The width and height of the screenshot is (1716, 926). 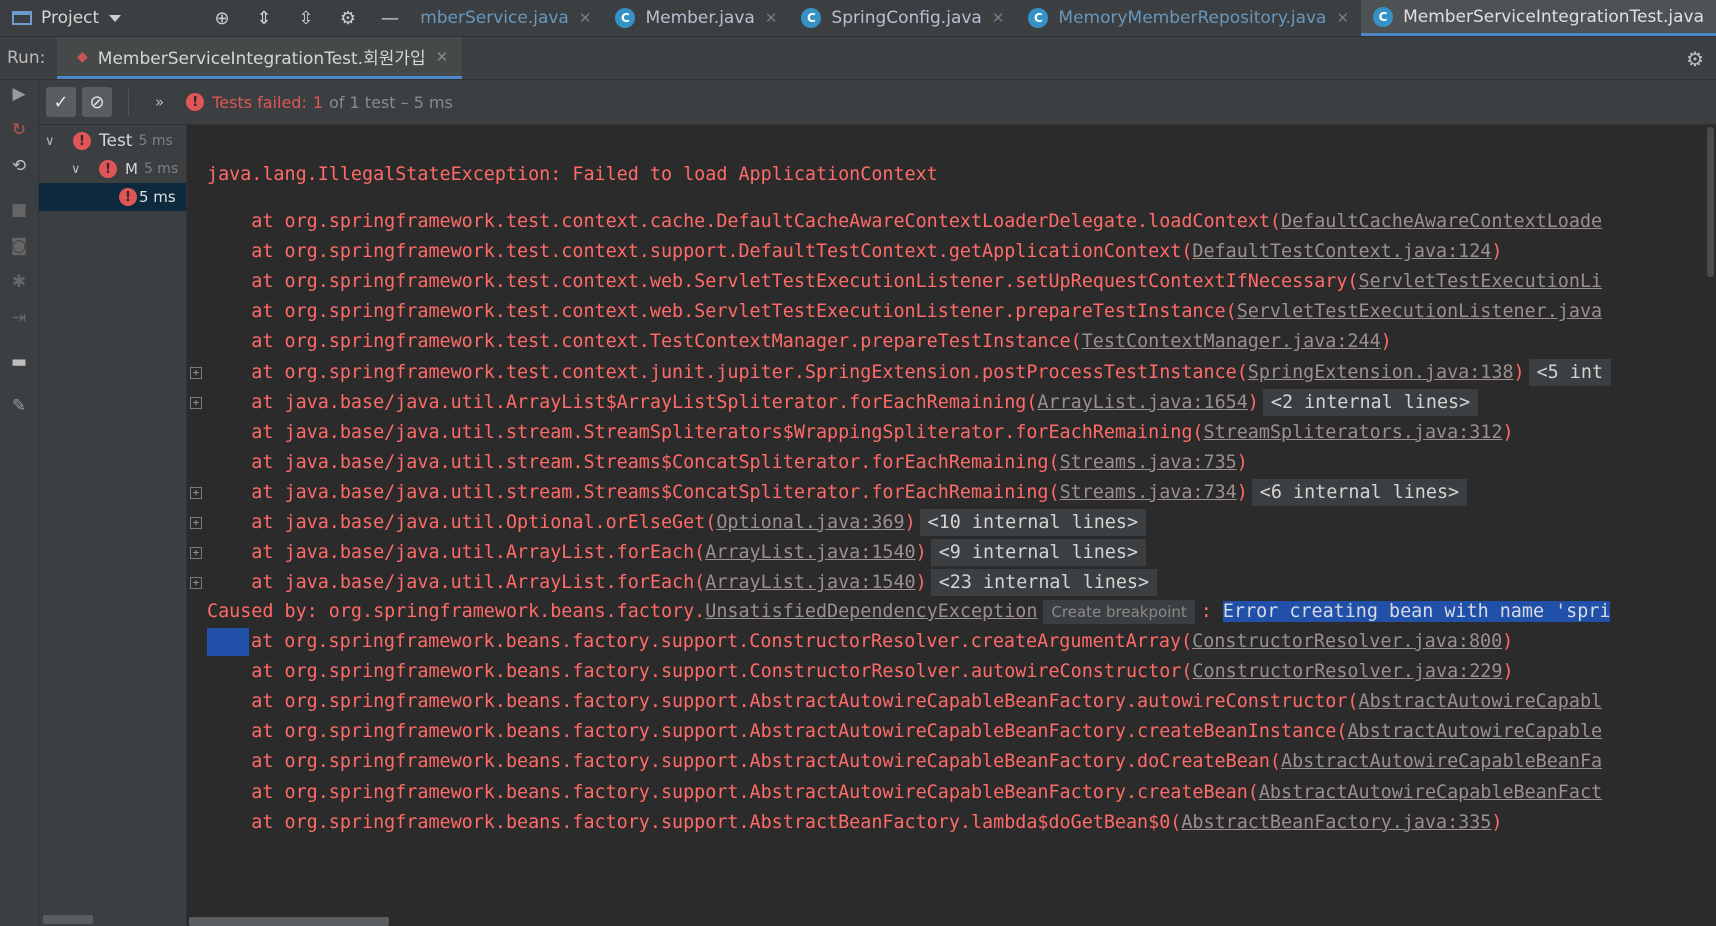 I want to click on source-link: ConstructorResolver.java:800, so click(x=1347, y=641).